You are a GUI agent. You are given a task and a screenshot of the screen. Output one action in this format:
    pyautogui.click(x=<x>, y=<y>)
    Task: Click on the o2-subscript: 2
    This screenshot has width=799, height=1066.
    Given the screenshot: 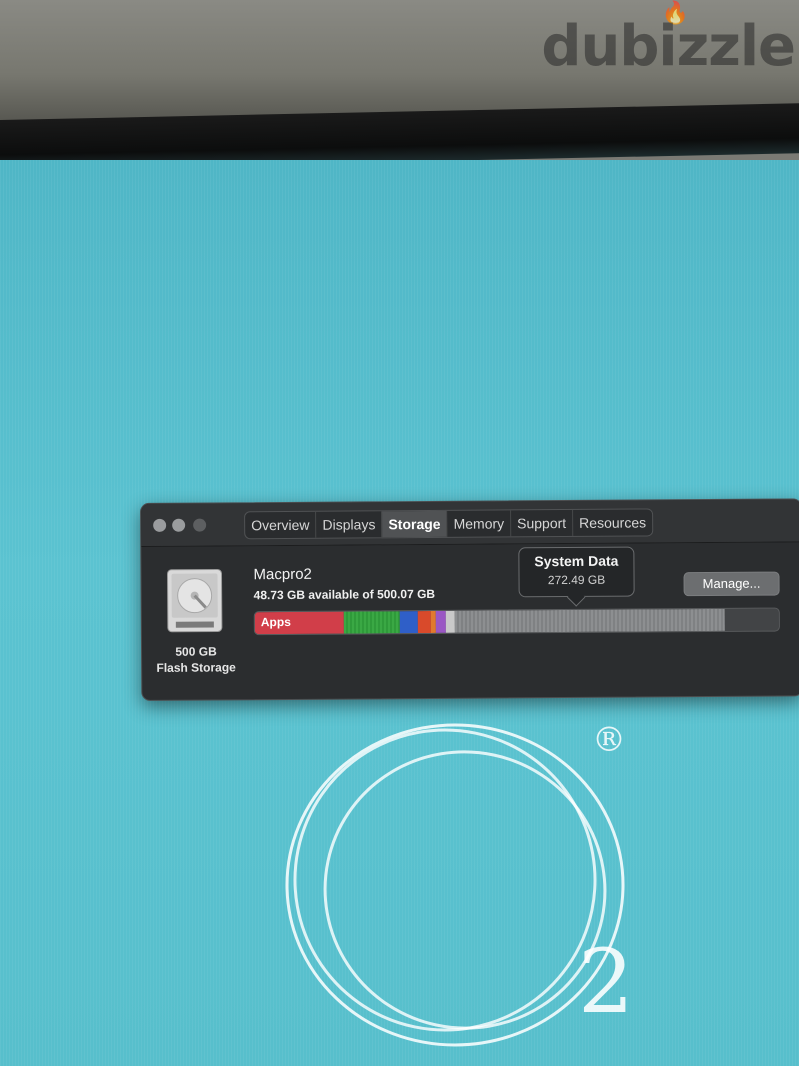 What is the action you would take?
    pyautogui.click(x=606, y=981)
    